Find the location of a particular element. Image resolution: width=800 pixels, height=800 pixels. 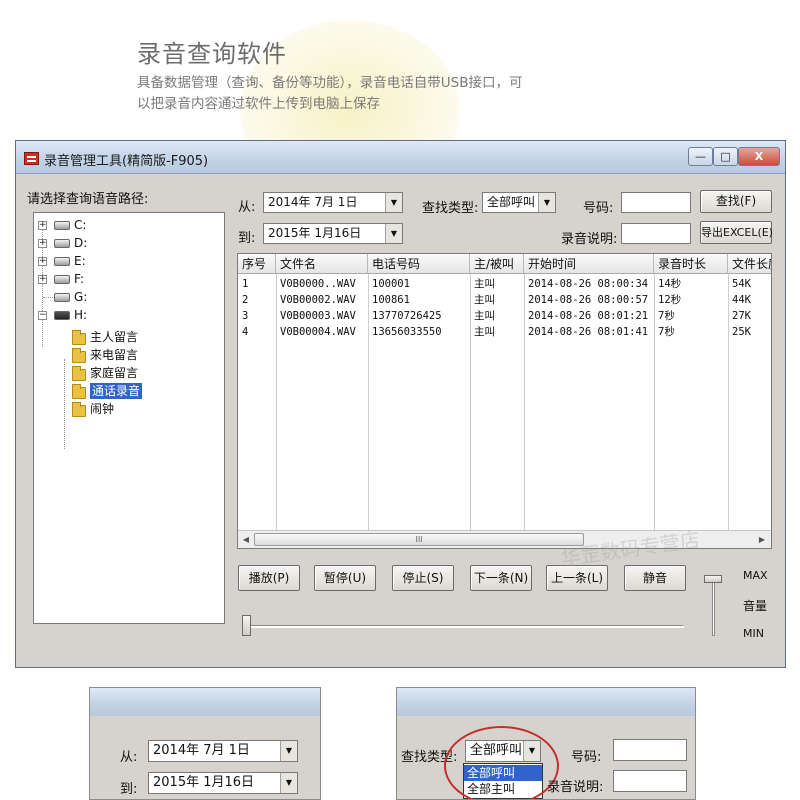

volume-track is located at coordinates (713, 608).